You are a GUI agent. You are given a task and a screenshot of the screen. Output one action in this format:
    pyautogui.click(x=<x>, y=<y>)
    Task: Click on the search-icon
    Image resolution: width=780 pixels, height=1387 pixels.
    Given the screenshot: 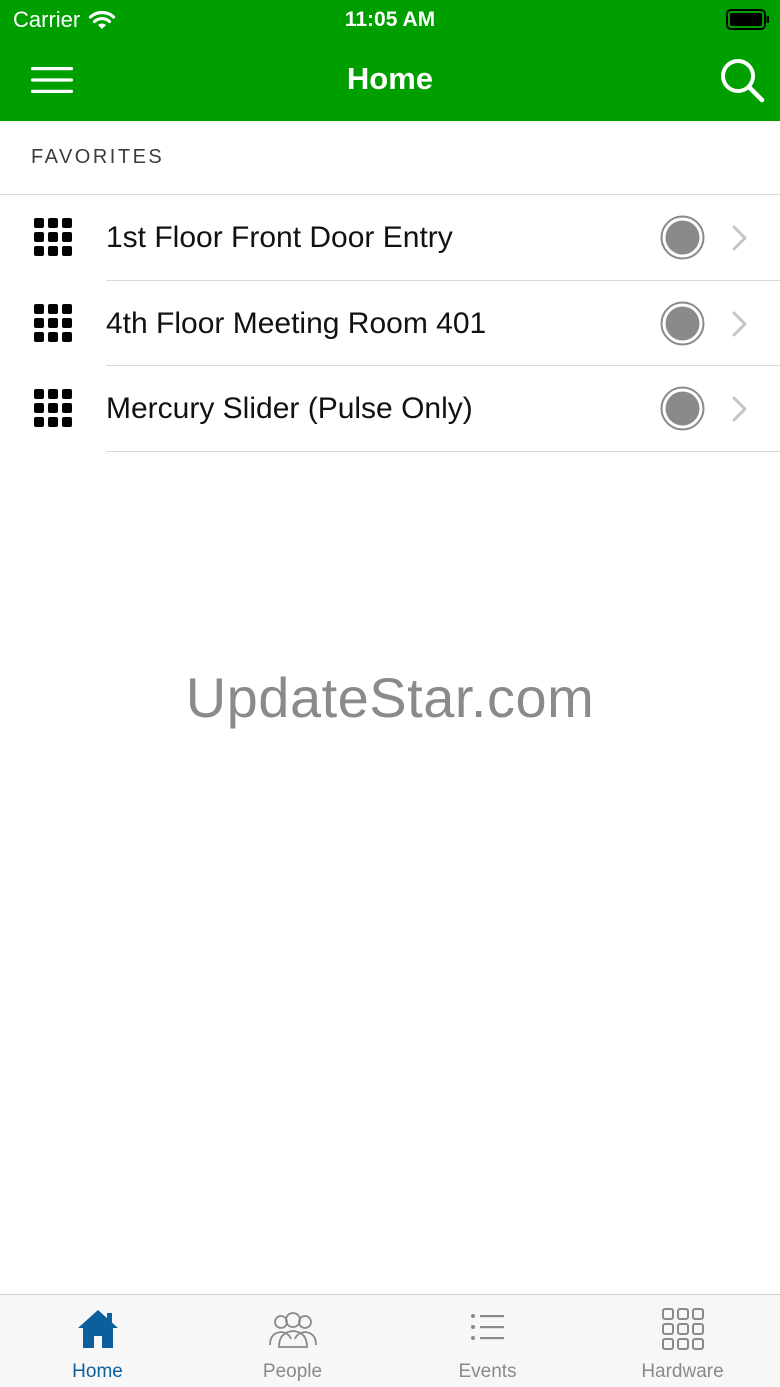 What is the action you would take?
    pyautogui.click(x=743, y=81)
    